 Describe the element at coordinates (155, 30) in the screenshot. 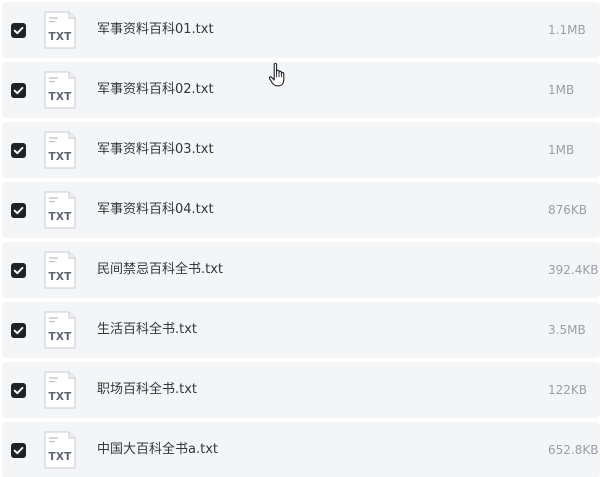

I see `file-name: 军事资料百科01.txt` at that location.